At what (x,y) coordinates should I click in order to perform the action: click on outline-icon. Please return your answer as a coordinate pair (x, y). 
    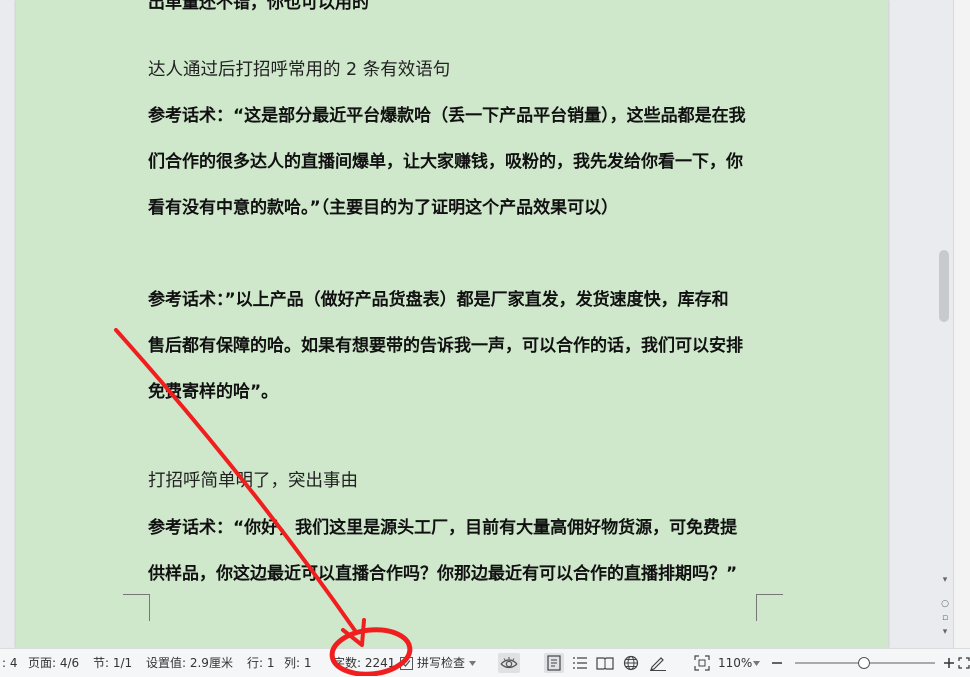
    Looking at the image, I should click on (580, 663).